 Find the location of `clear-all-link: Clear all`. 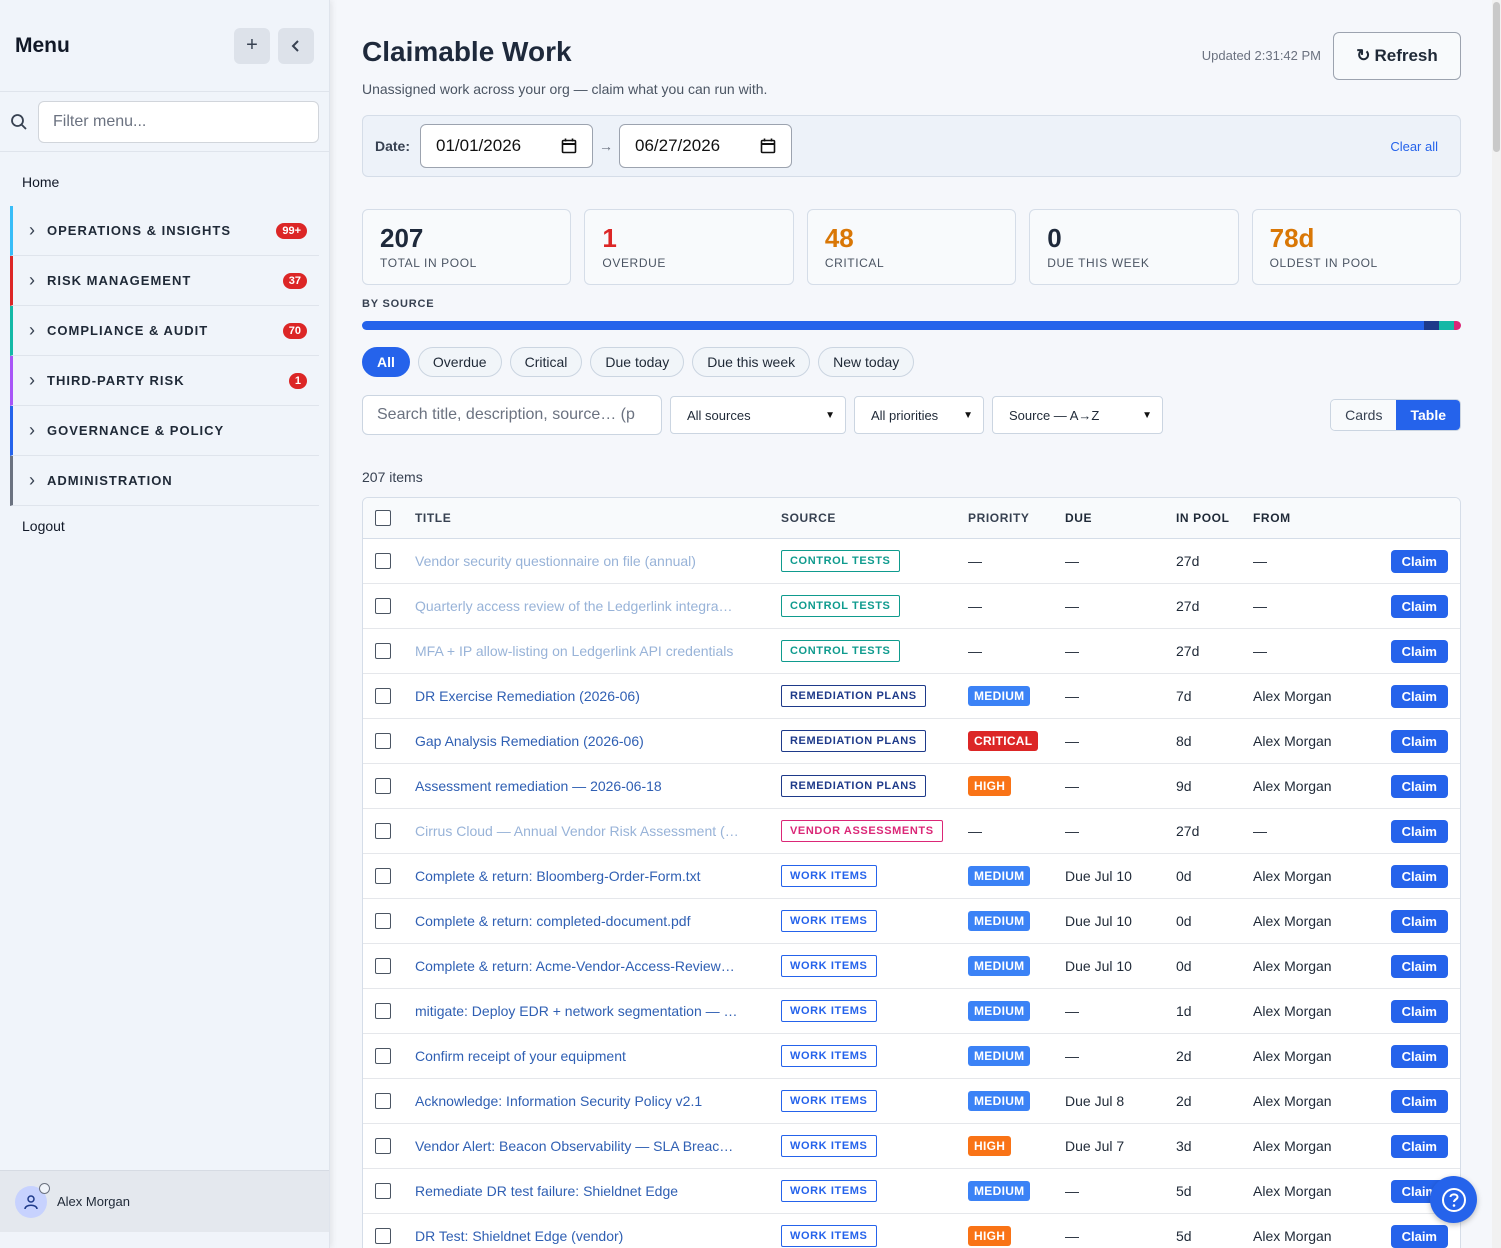

clear-all-link: Clear all is located at coordinates (1414, 146).